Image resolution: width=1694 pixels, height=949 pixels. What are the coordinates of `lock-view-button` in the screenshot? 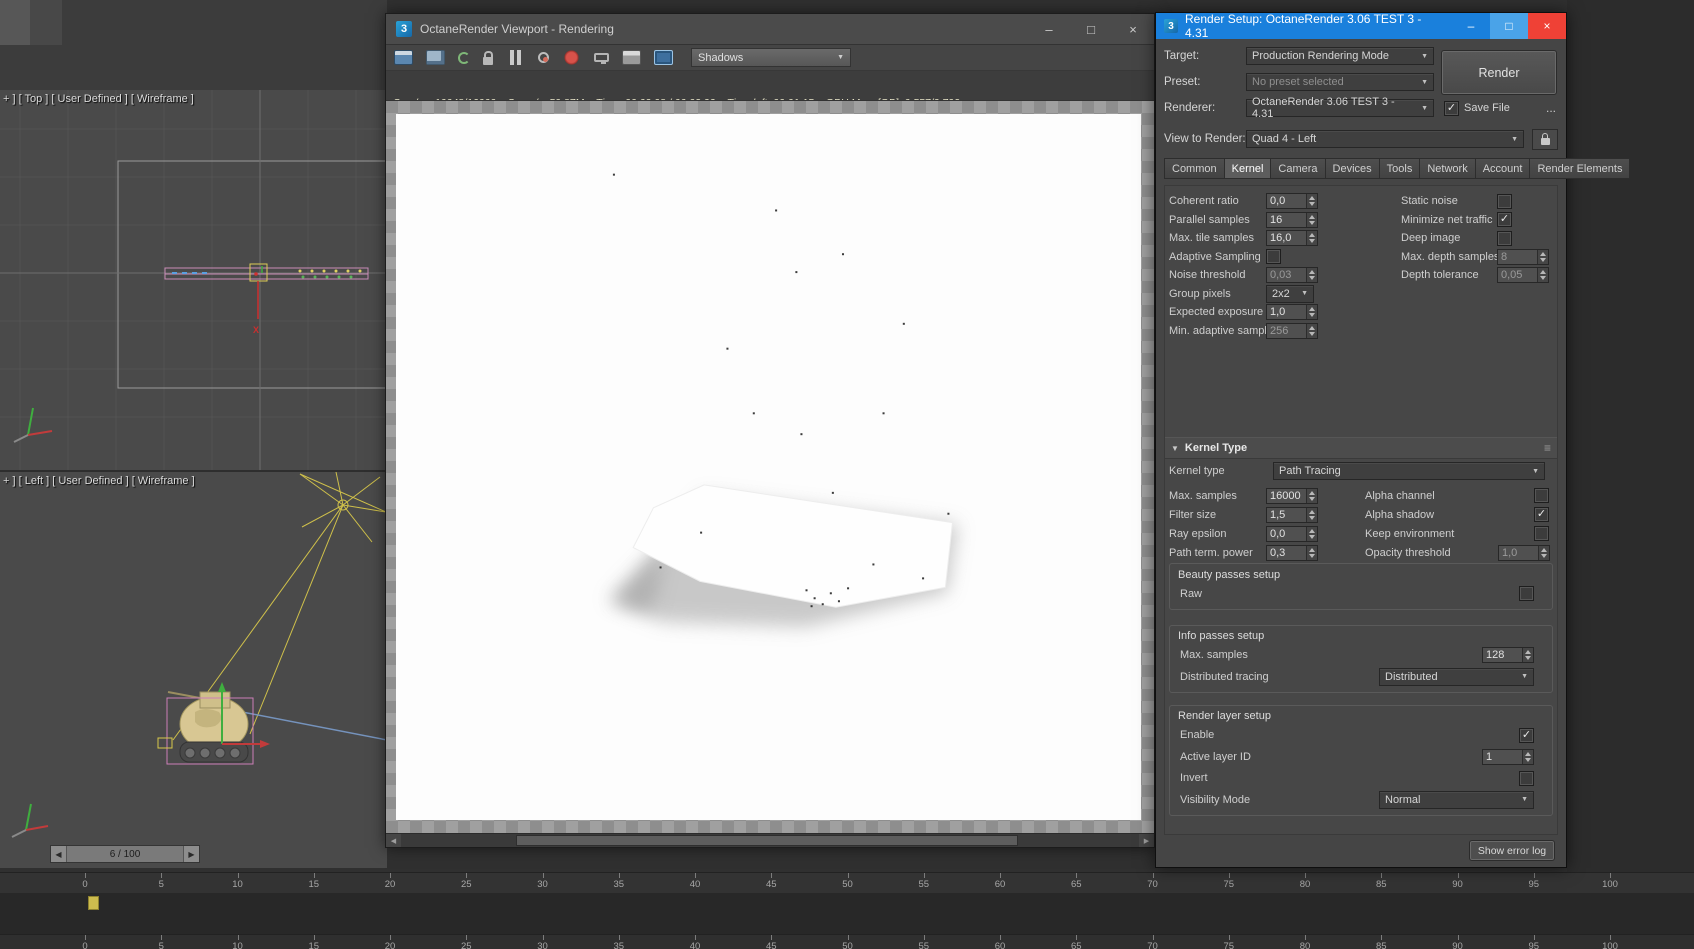 It's located at (1545, 139).